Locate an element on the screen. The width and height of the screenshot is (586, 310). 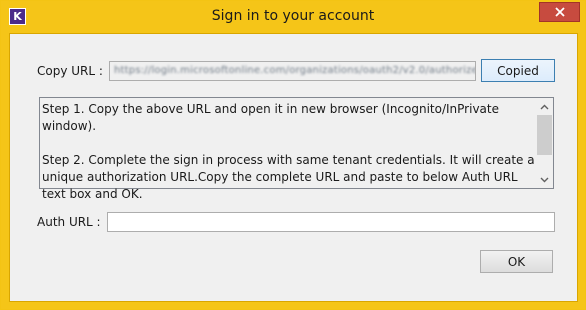
copy-url-label: Copy URL : is located at coordinates (70, 71).